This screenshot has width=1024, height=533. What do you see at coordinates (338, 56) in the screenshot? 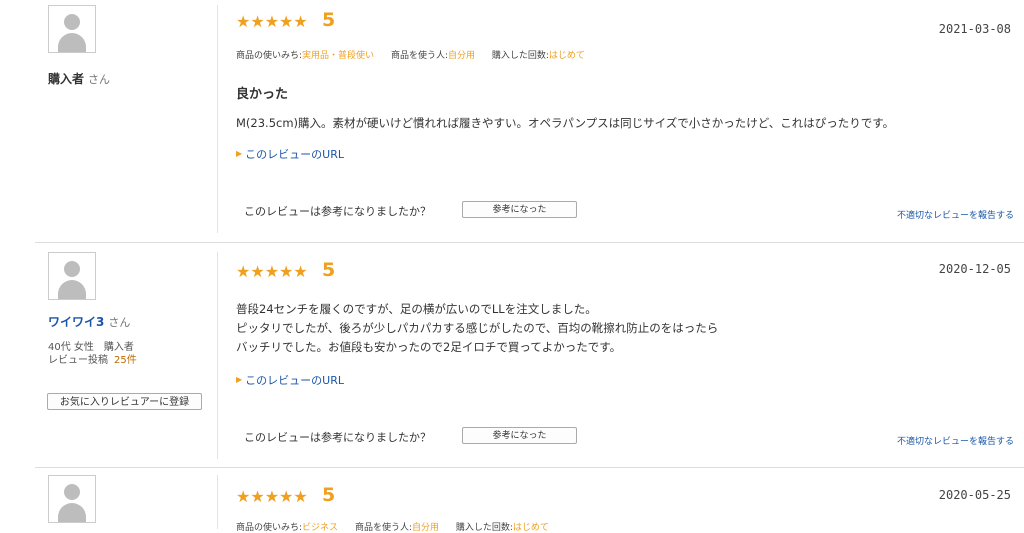
I see `usage-value: 実用品・普段使い` at bounding box center [338, 56].